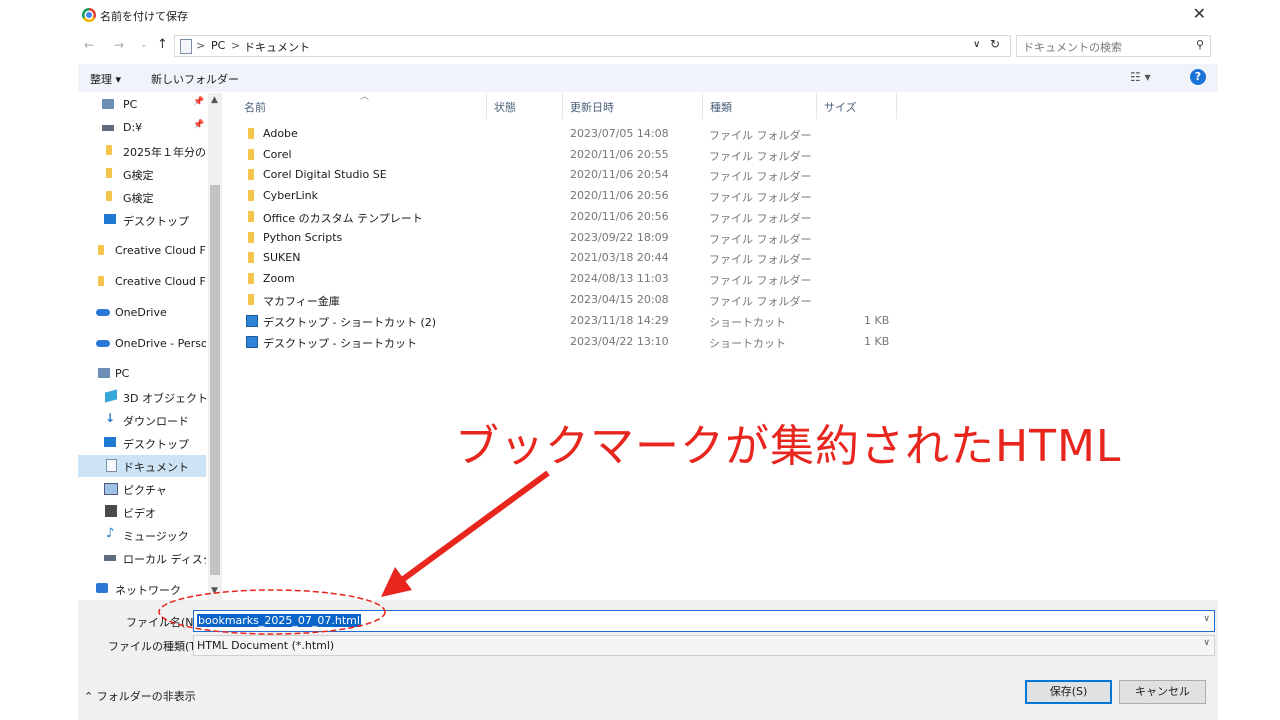  Describe the element at coordinates (976, 44) in the screenshot. I see `address-dropdown-icon: ∨` at that location.